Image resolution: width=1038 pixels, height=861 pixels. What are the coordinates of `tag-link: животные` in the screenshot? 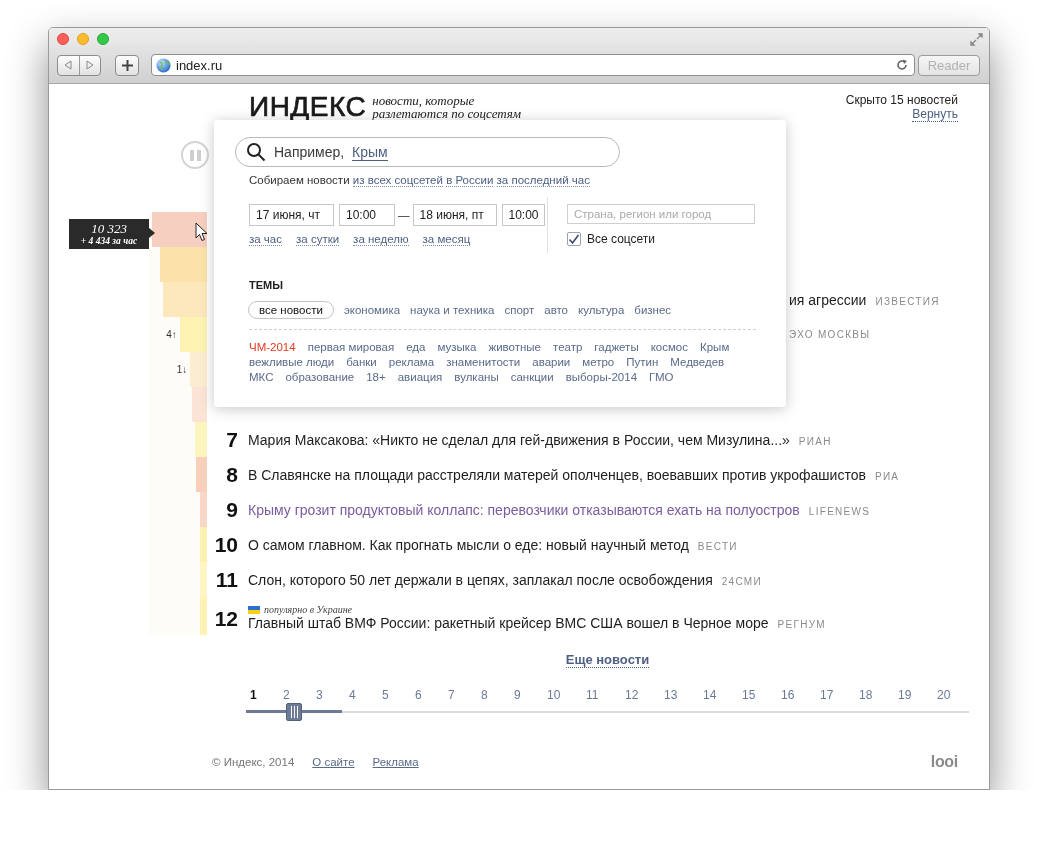 It's located at (514, 347).